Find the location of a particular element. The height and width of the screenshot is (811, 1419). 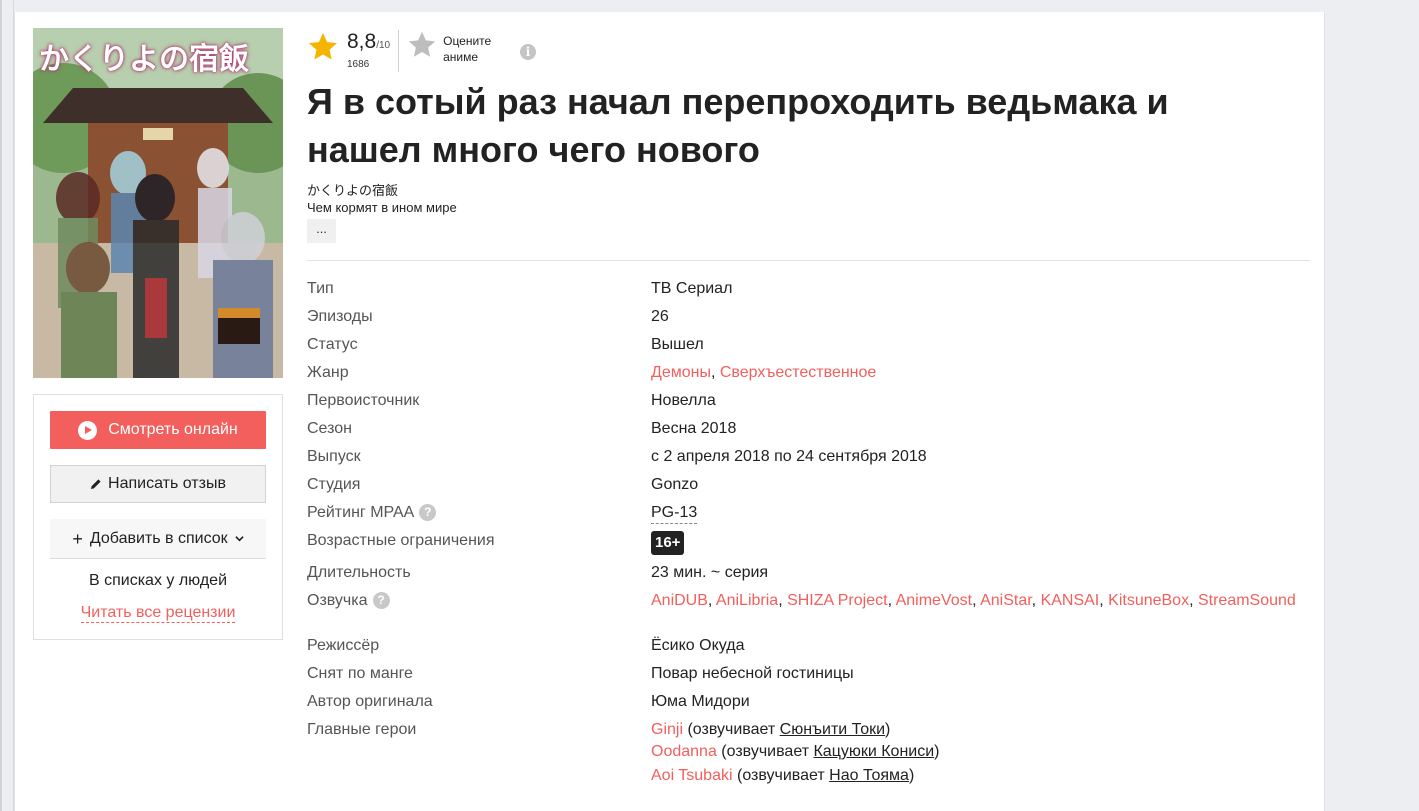

in-lists-link: В списках у людей is located at coordinates (158, 581).